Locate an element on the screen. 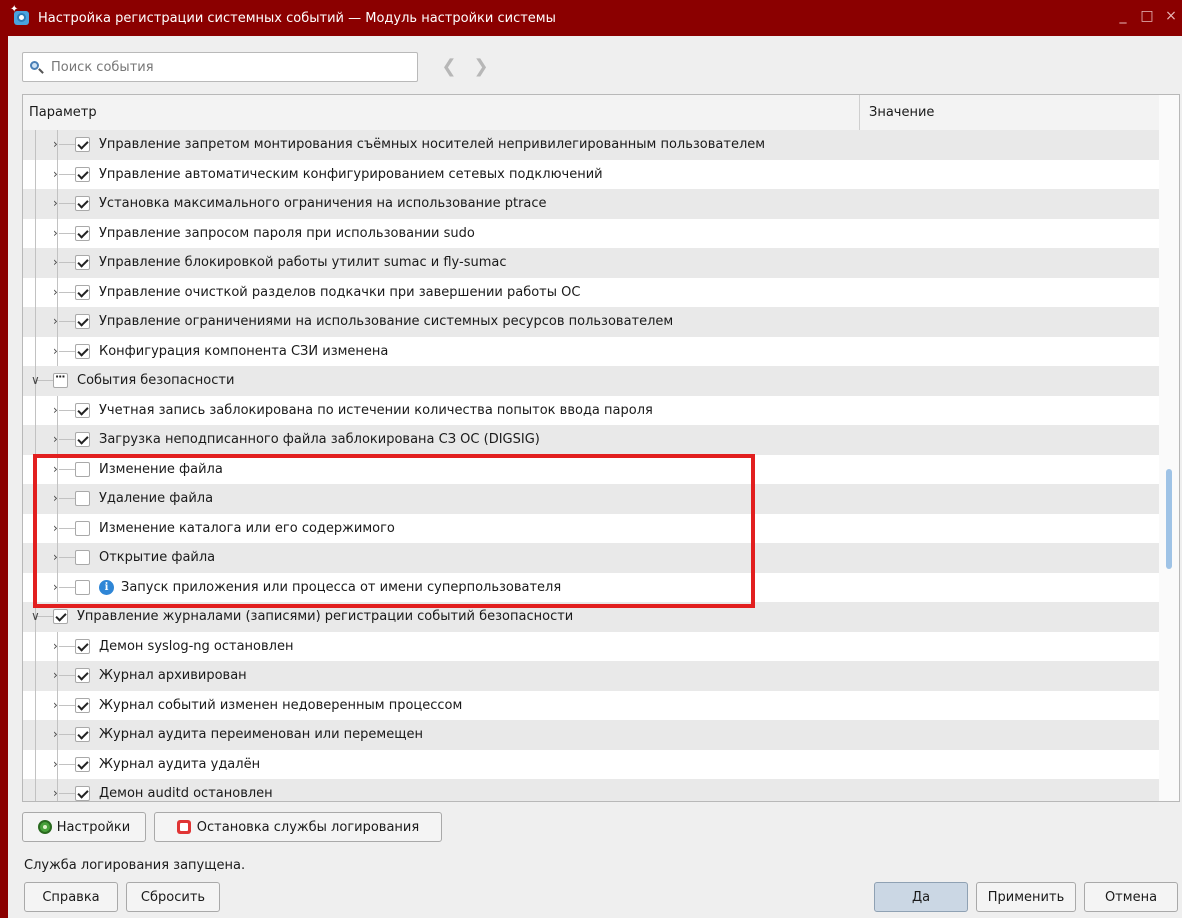  search-field is located at coordinates (220, 67).